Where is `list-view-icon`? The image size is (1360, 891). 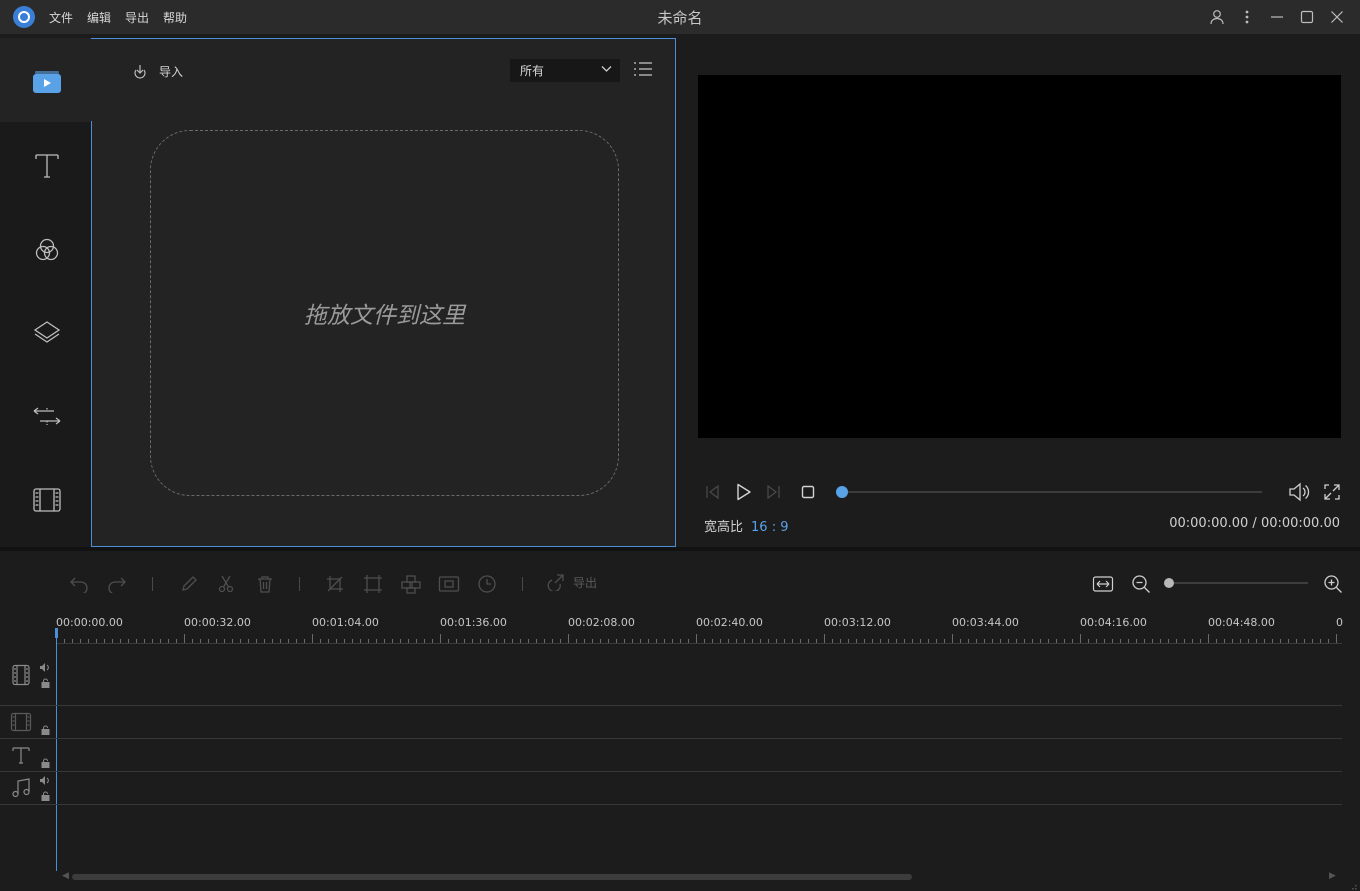 list-view-icon is located at coordinates (643, 71).